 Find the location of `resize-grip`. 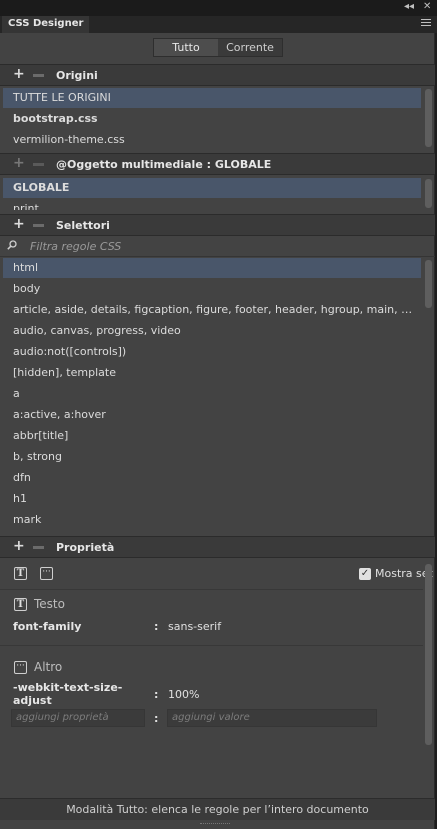

resize-grip is located at coordinates (215, 824).